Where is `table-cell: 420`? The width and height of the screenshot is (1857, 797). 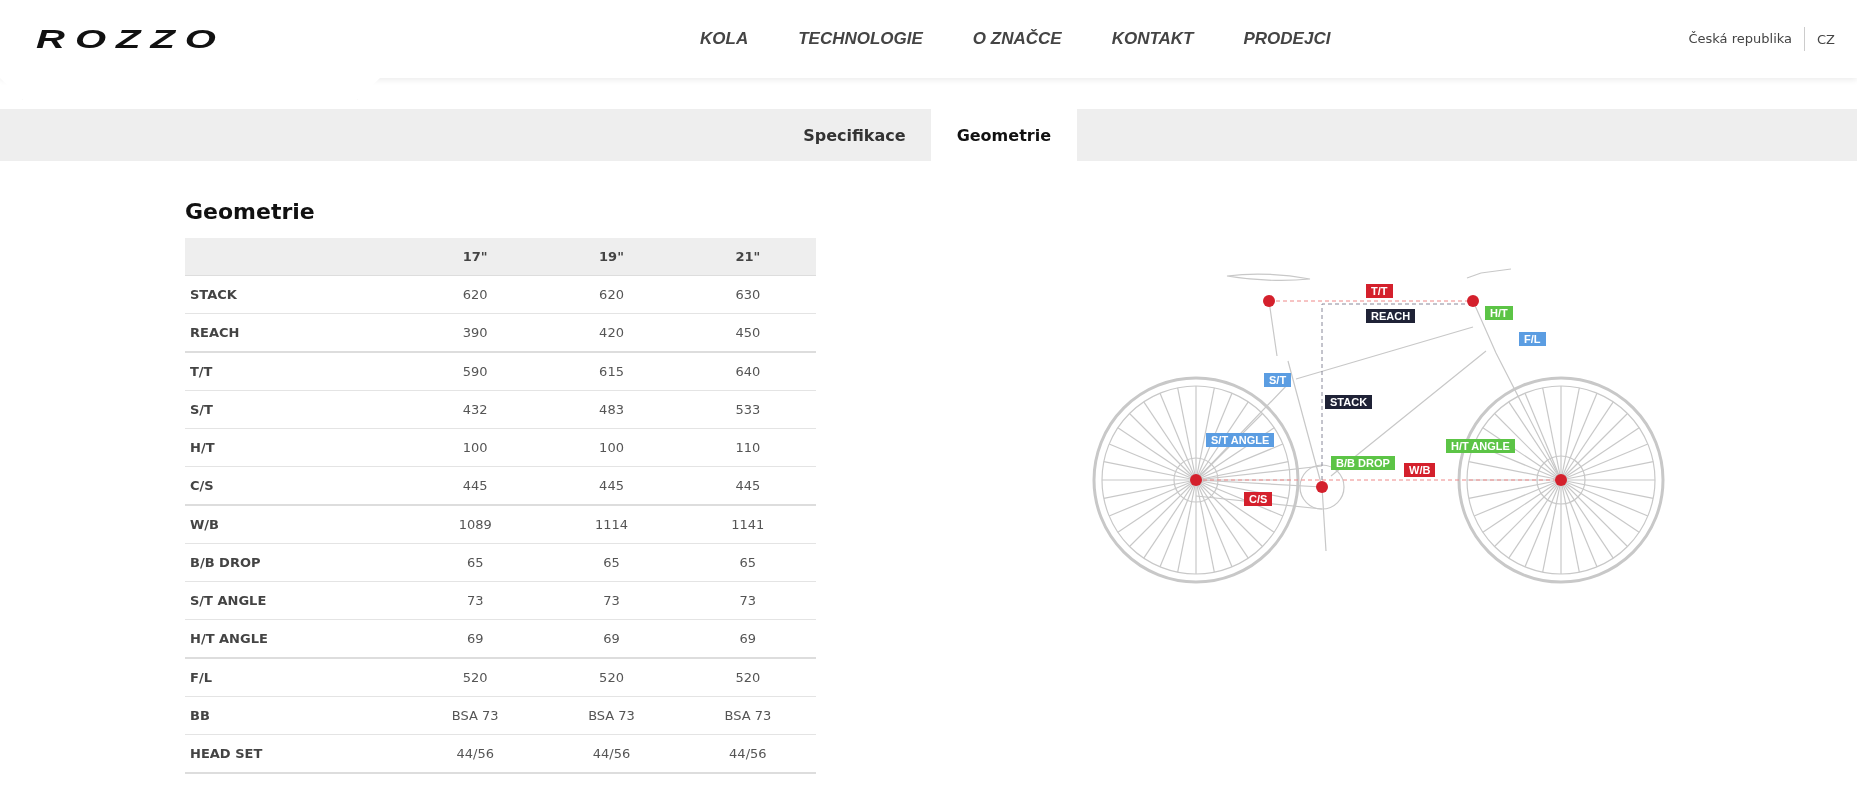 table-cell: 420 is located at coordinates (611, 332).